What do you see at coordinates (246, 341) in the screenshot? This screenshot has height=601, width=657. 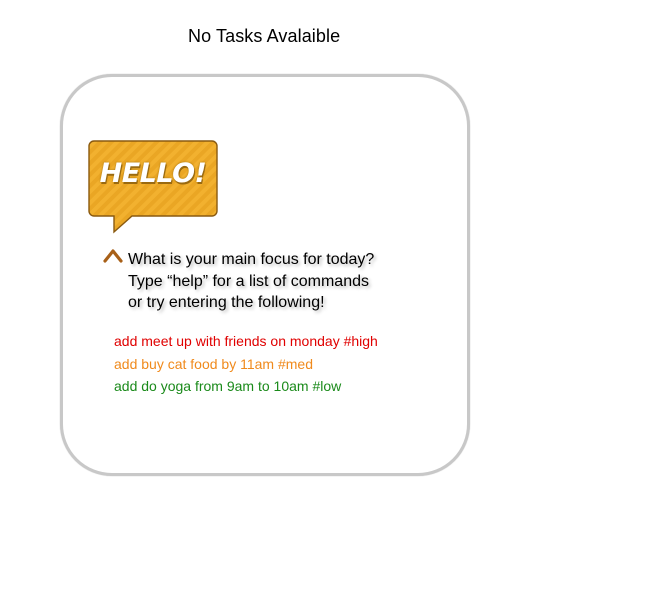 I see `example-command-high: add meet up with friends on monday #high` at bounding box center [246, 341].